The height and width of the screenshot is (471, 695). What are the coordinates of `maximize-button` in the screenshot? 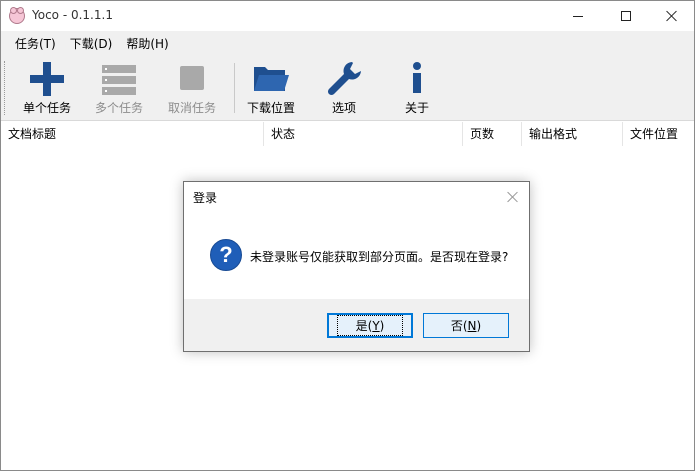 It's located at (626, 16).